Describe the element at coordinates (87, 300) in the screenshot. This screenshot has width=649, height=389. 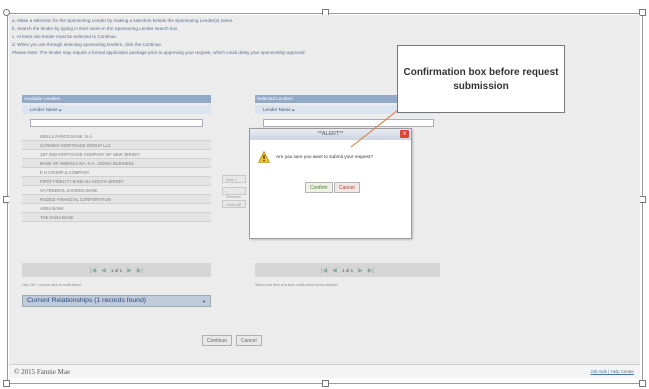
I see `current-relationships-label: Current Relationships (1 records found)` at that location.